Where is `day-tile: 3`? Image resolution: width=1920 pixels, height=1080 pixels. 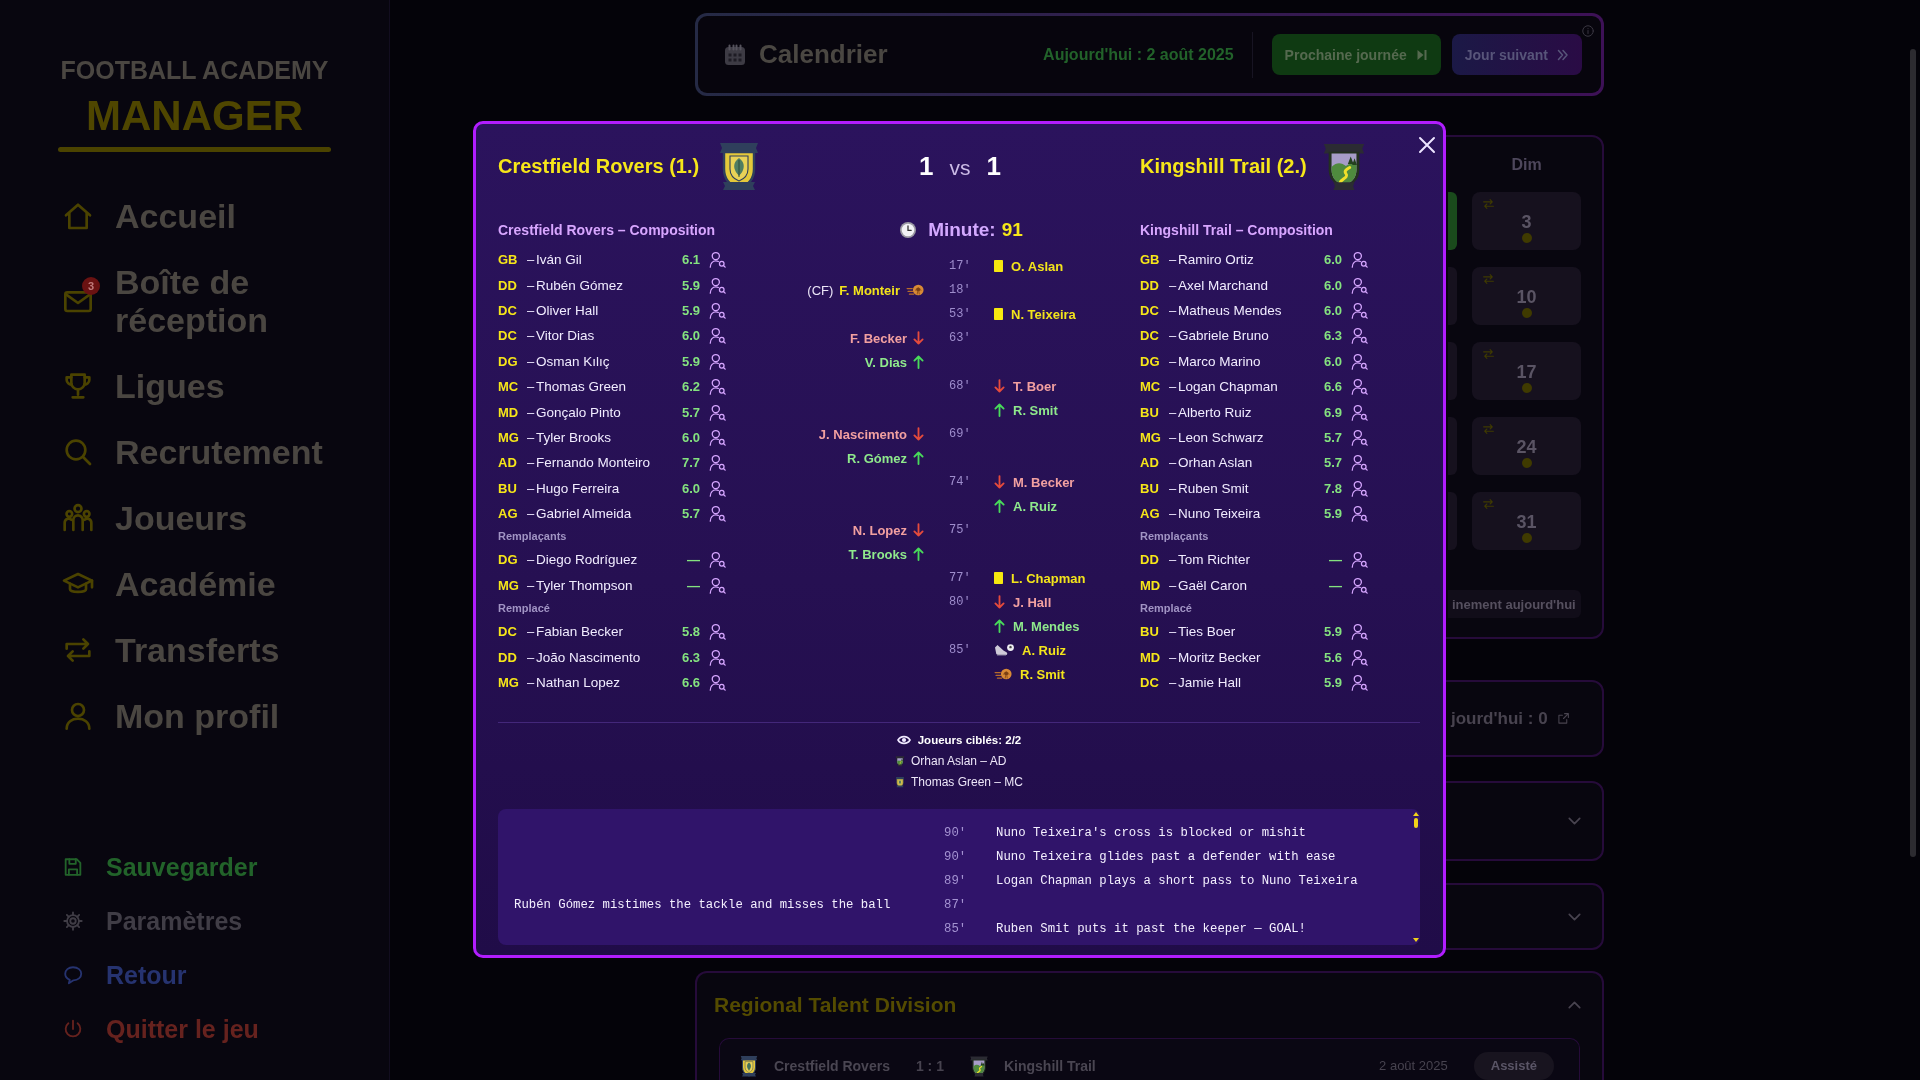
day-tile: 3 is located at coordinates (1526, 221).